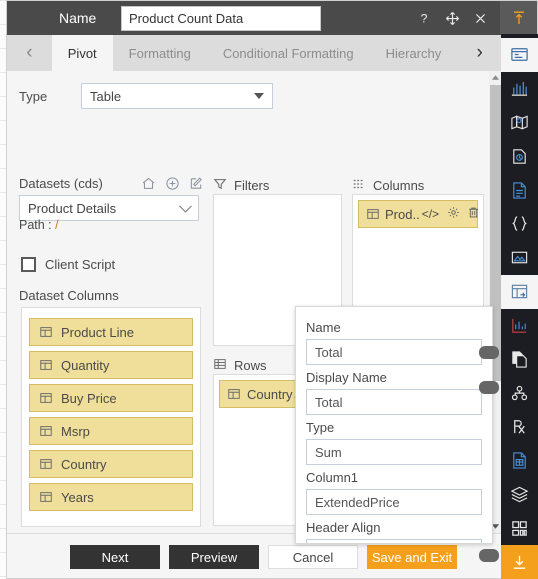  What do you see at coordinates (346, 377) in the screenshot?
I see `popup-display-name-label: Display Name` at bounding box center [346, 377].